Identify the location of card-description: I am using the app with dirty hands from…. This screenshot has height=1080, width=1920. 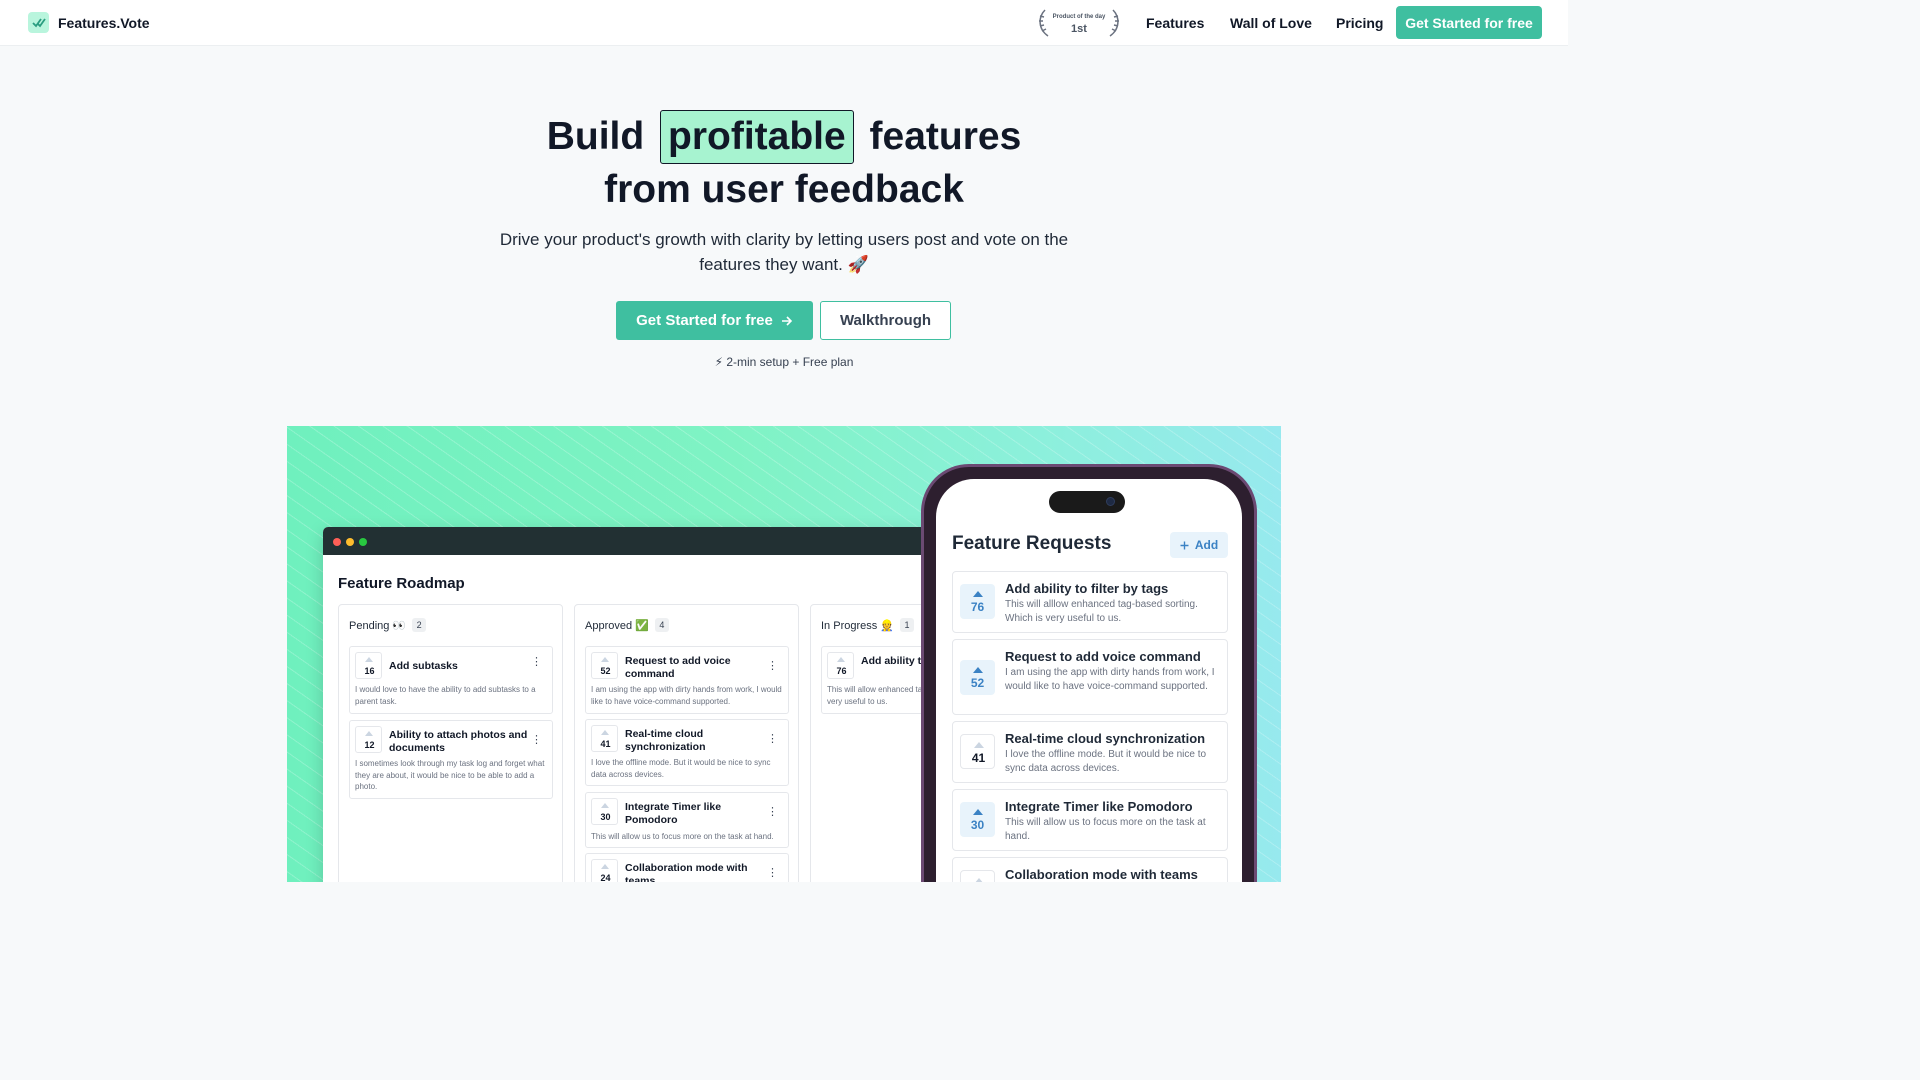
(686, 695).